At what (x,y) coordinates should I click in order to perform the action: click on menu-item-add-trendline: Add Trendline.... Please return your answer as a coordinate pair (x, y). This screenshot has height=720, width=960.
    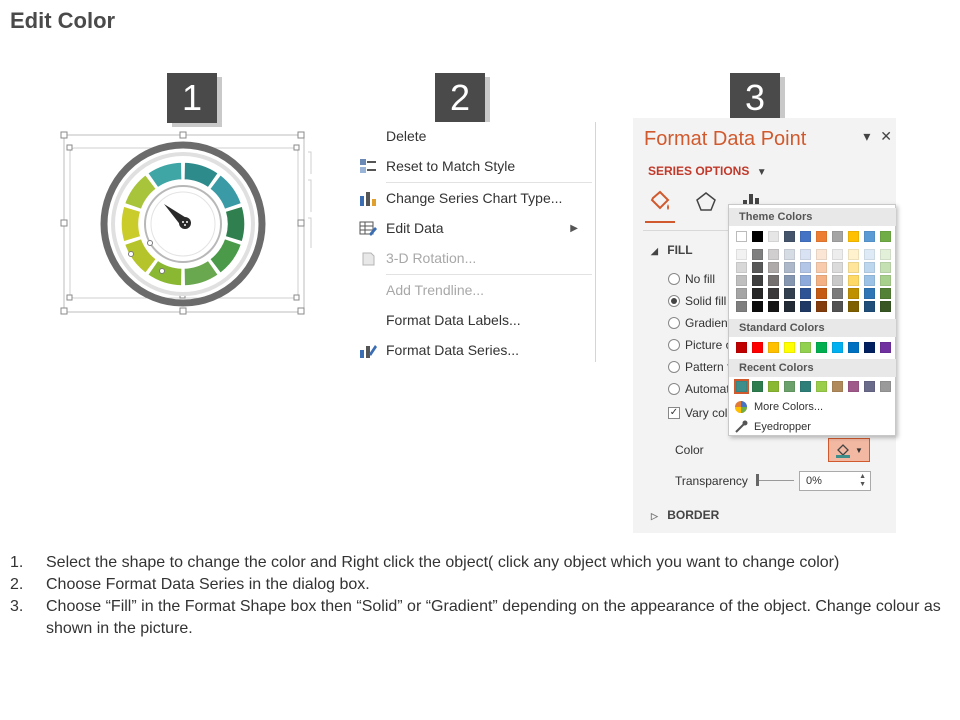
    Looking at the image, I should click on (470, 290).